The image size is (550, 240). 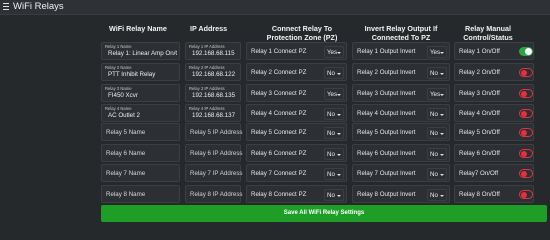 What do you see at coordinates (279, 93) in the screenshot?
I see `connect-pz-label: Relay 3 Connect PZ` at bounding box center [279, 93].